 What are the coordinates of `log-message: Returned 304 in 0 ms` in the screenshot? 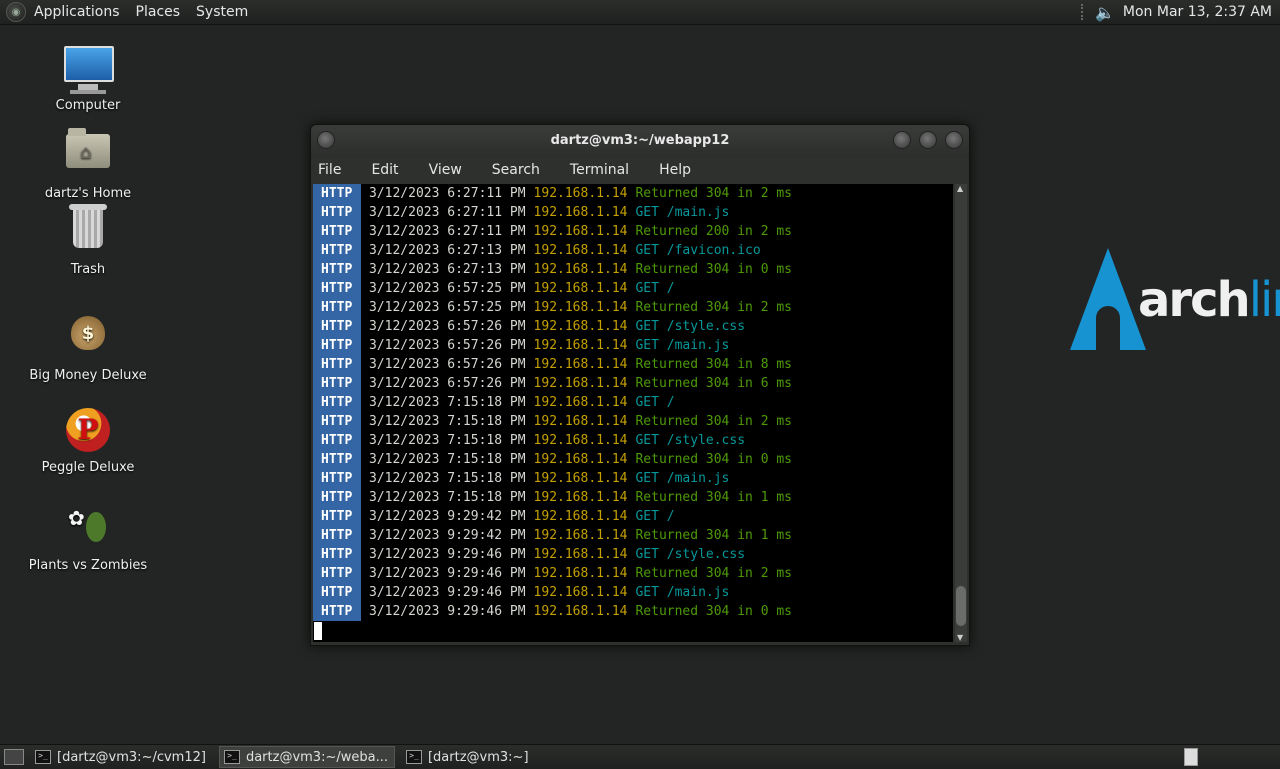 It's located at (714, 269).